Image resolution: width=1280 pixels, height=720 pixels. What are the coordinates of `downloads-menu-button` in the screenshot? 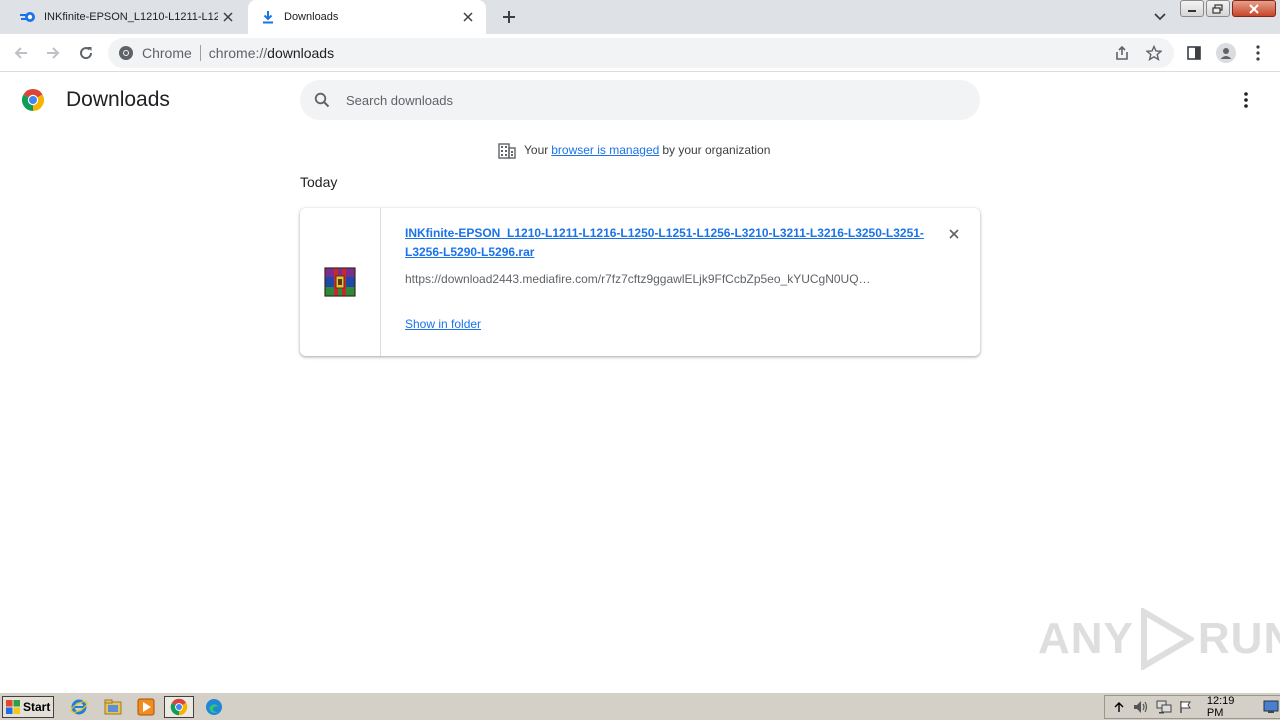 It's located at (1246, 100).